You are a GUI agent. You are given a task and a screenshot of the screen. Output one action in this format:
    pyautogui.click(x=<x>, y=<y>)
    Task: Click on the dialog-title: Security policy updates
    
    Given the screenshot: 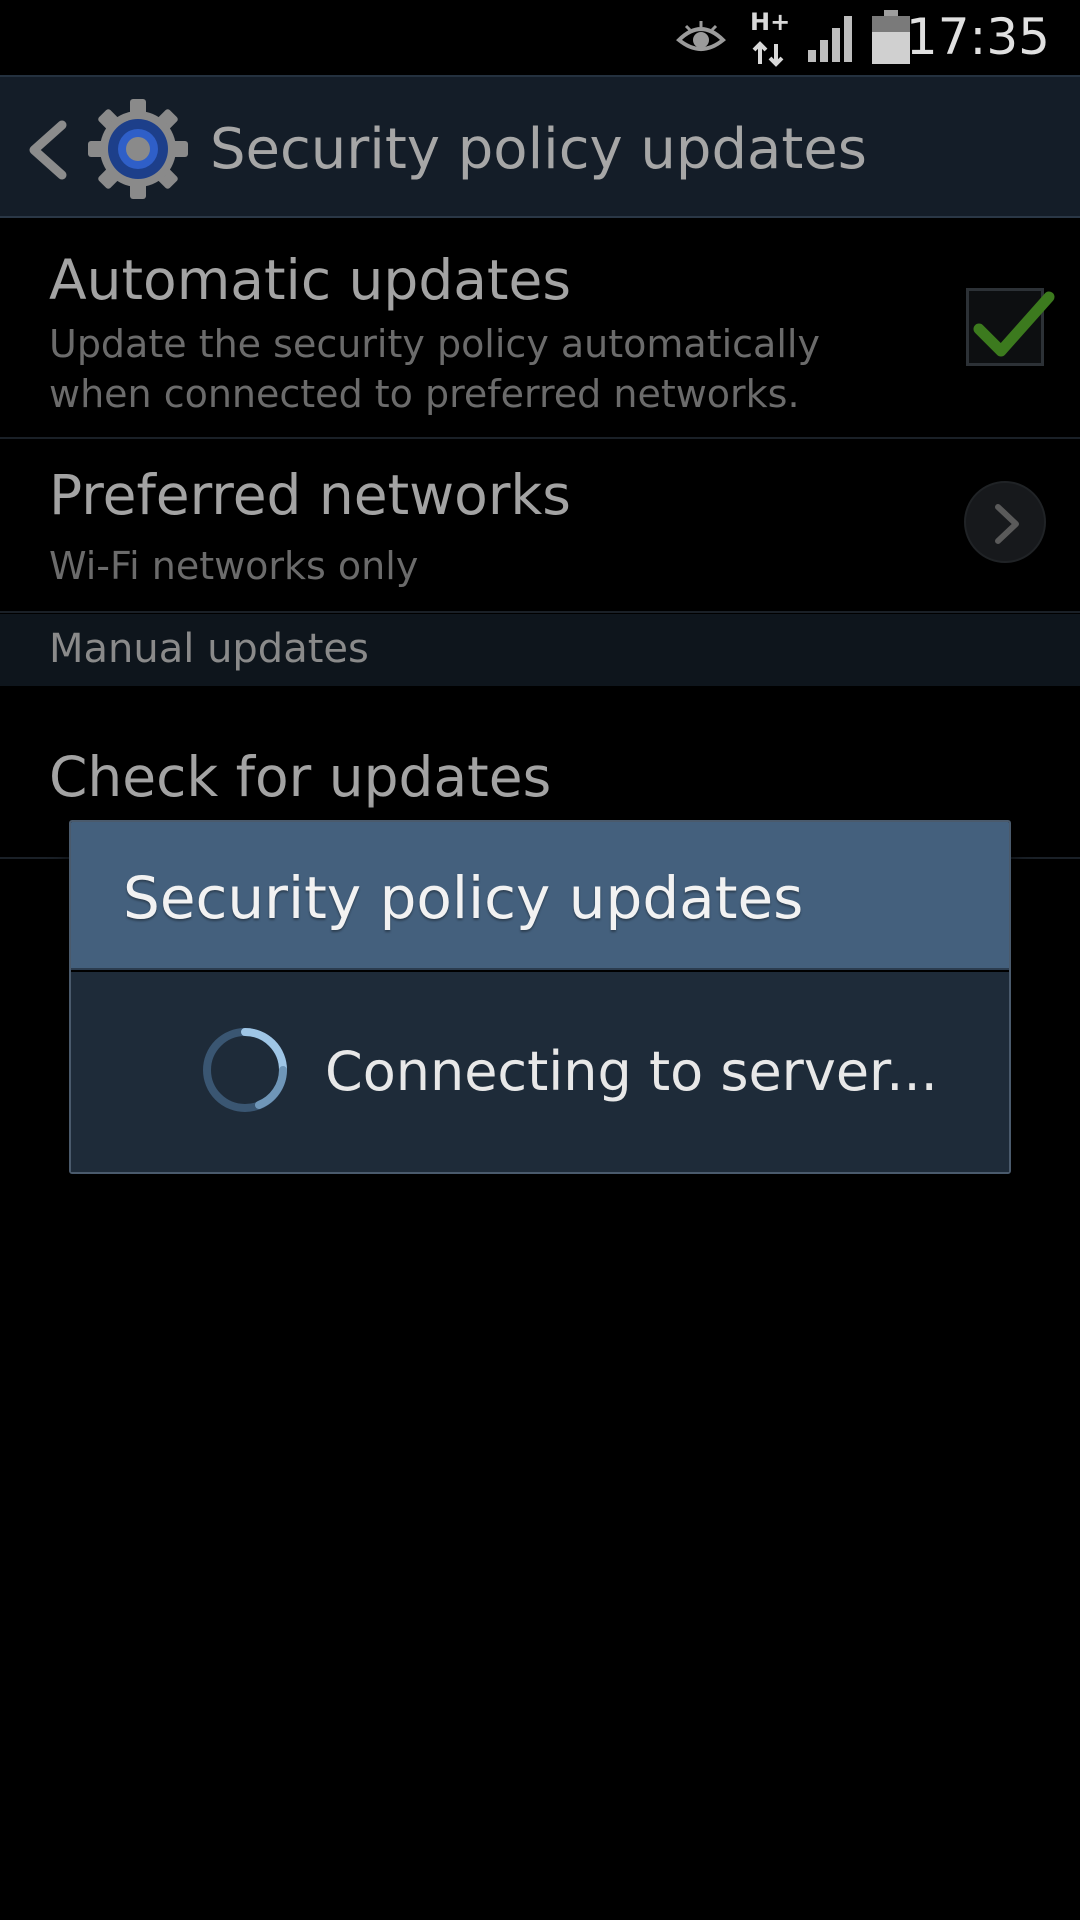 What is the action you would take?
    pyautogui.click(x=463, y=898)
    